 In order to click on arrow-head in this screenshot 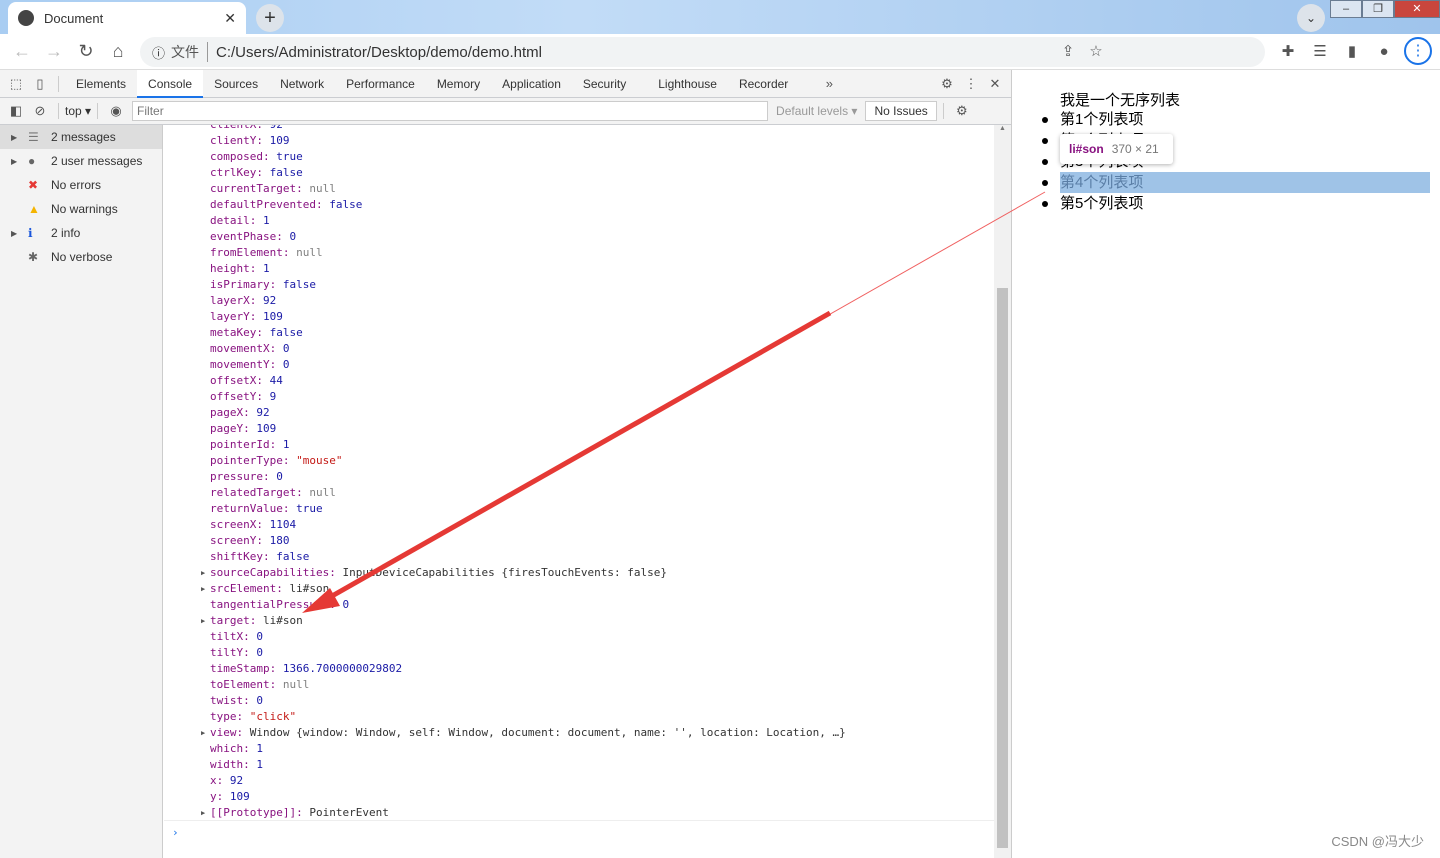, I will do `click(321, 600)`.